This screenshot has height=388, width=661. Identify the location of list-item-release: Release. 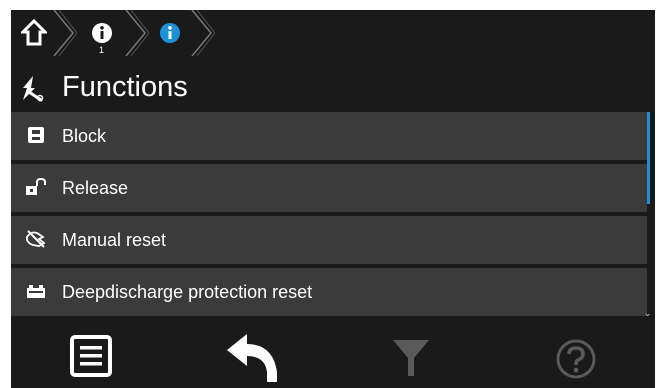
(329, 188).